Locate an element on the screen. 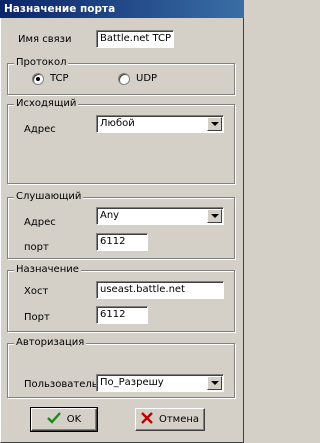  outgoing-address-label: Адрес is located at coordinates (40, 129).